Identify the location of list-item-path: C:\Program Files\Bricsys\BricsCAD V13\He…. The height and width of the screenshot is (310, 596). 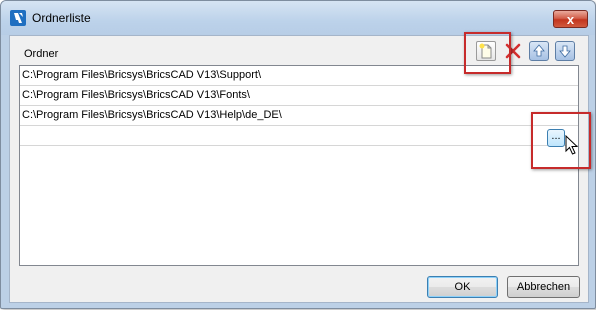
(152, 115).